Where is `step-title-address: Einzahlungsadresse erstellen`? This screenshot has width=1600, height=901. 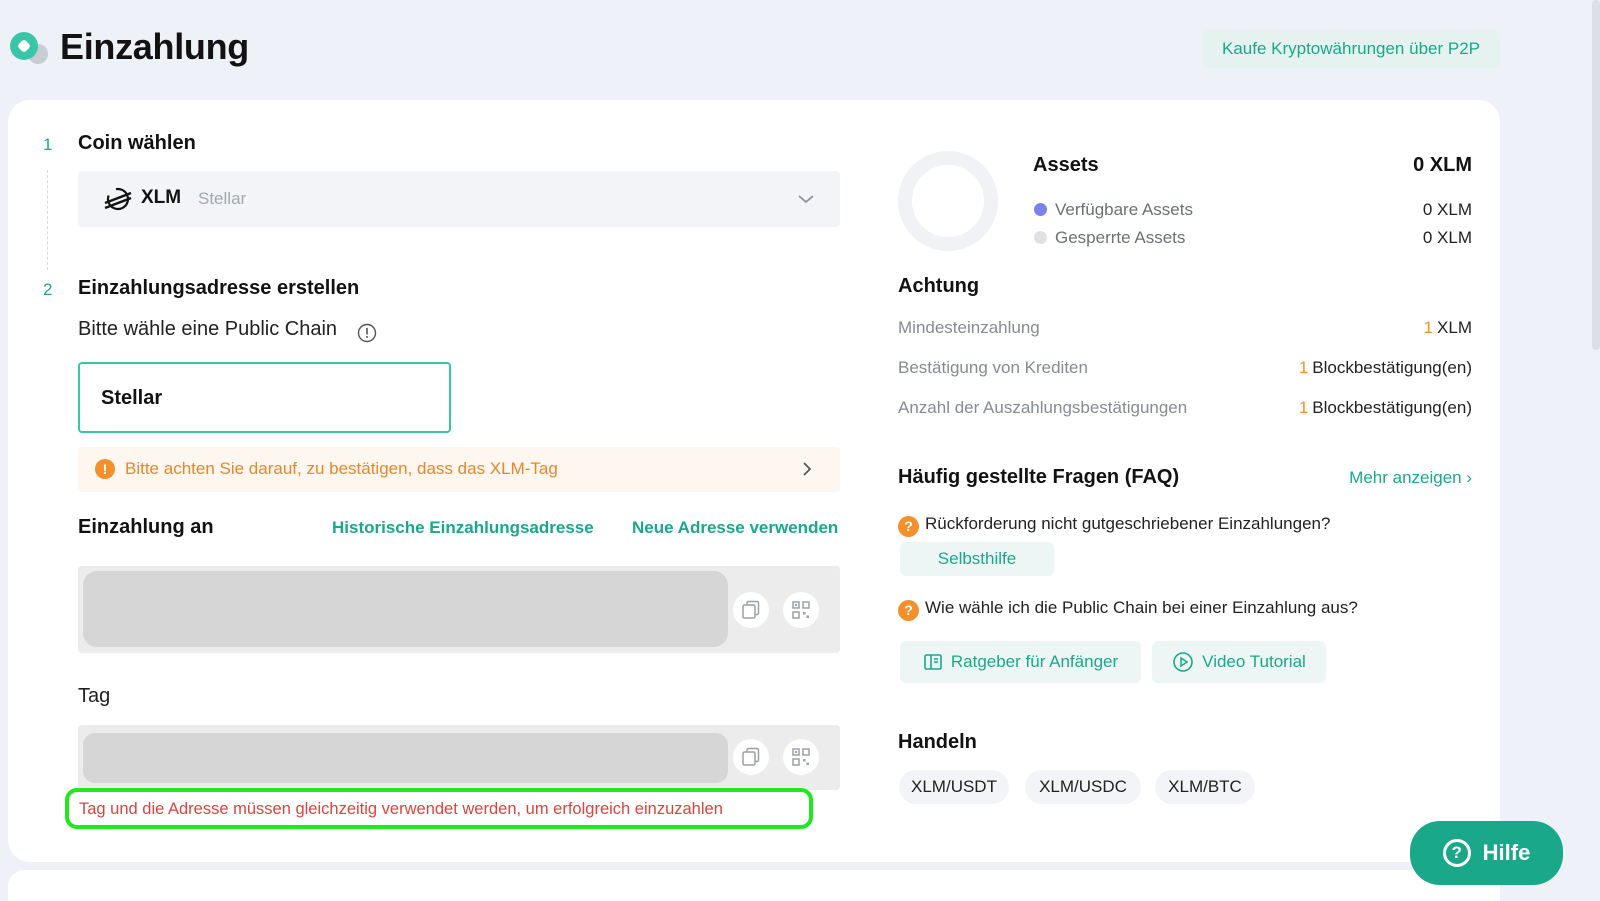 step-title-address: Einzahlungsadresse erstellen is located at coordinates (219, 288).